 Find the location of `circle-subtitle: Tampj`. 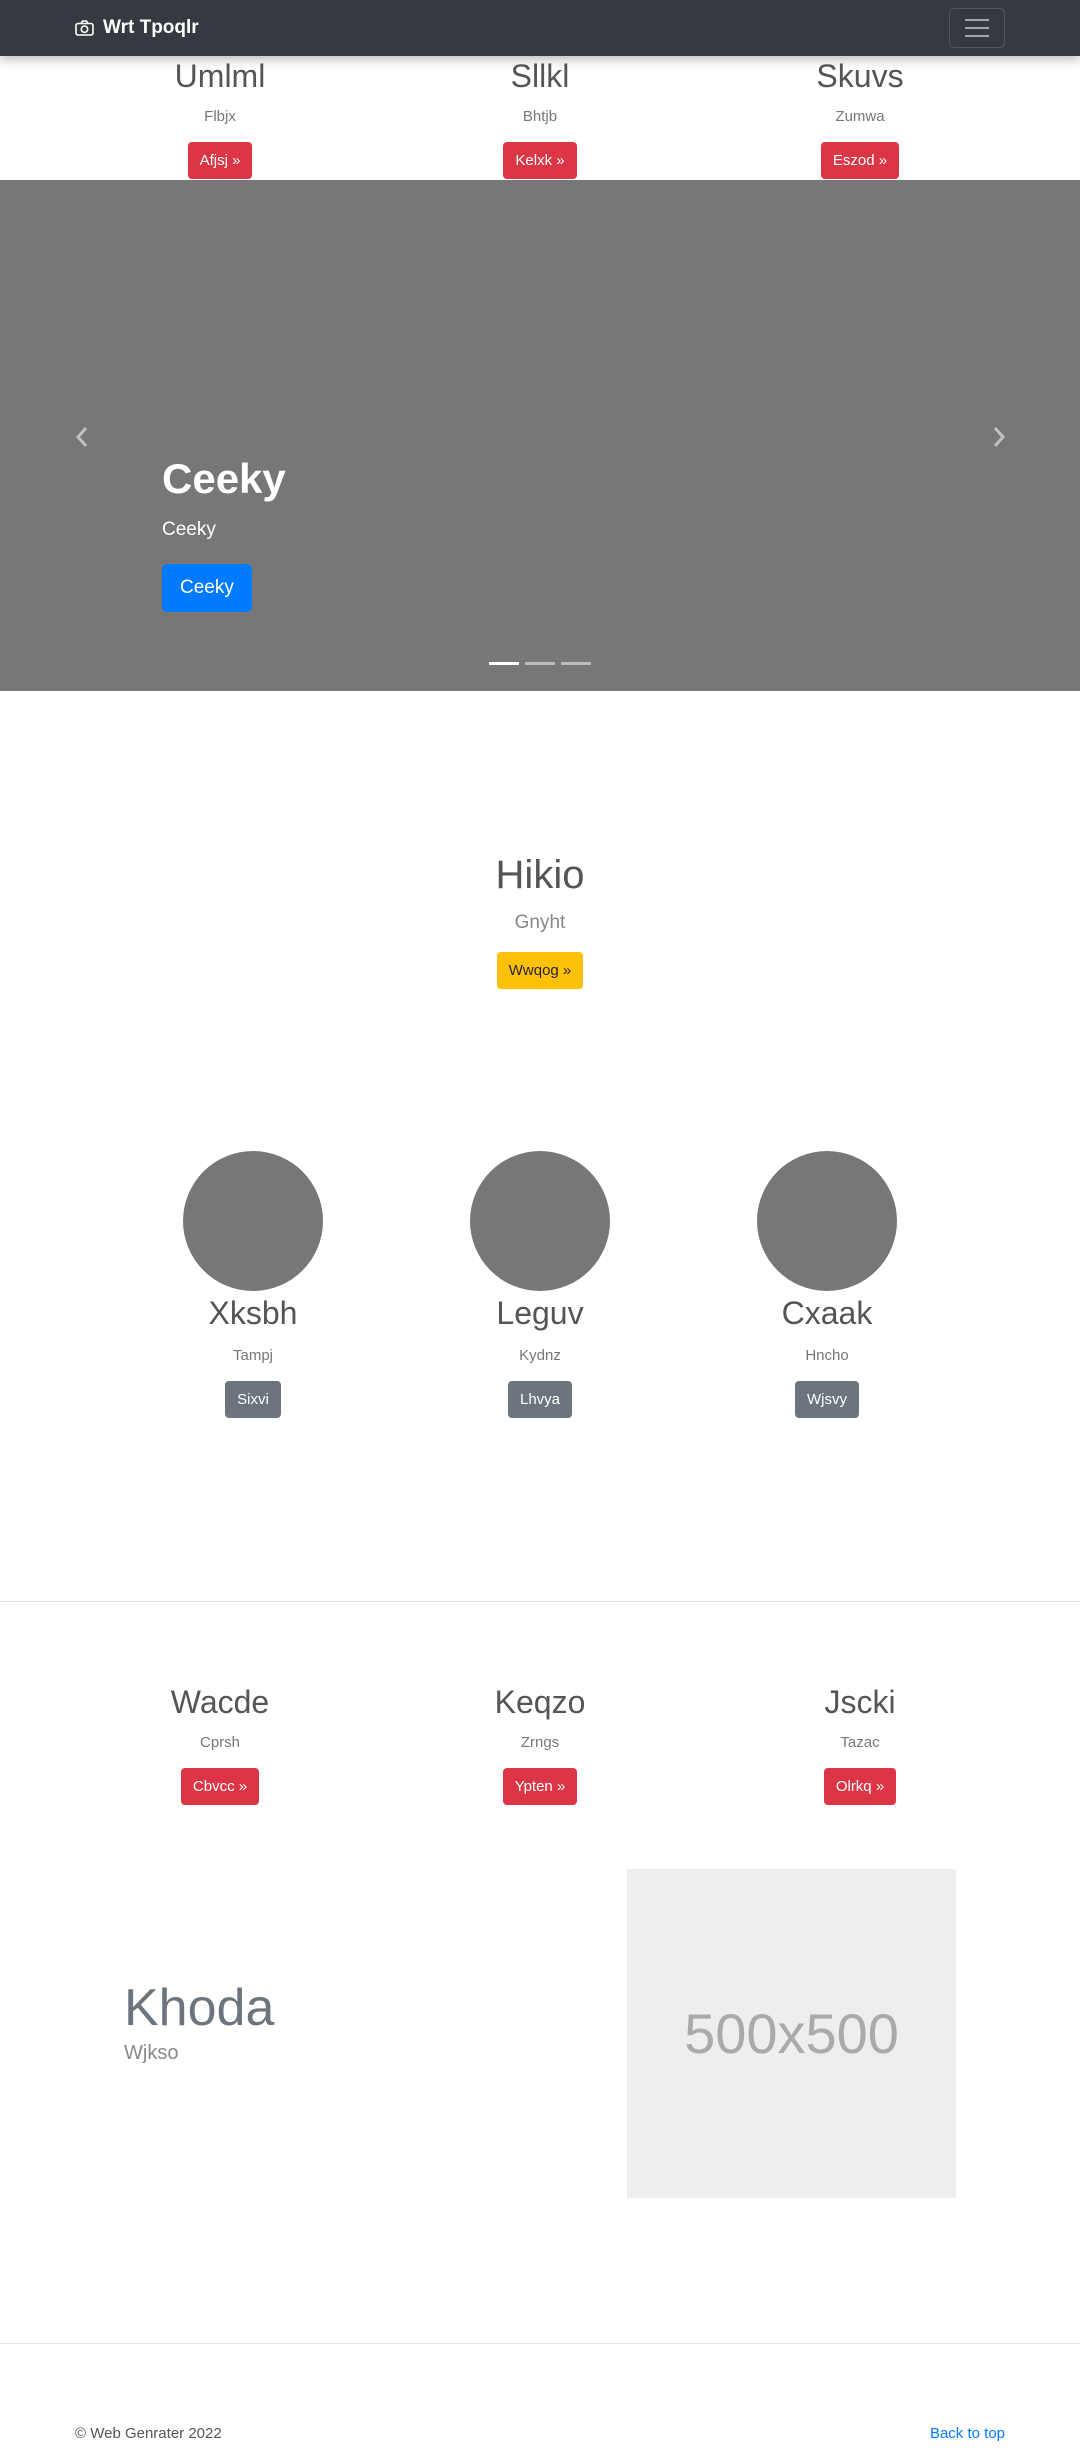

circle-subtitle: Tampj is located at coordinates (252, 1355).